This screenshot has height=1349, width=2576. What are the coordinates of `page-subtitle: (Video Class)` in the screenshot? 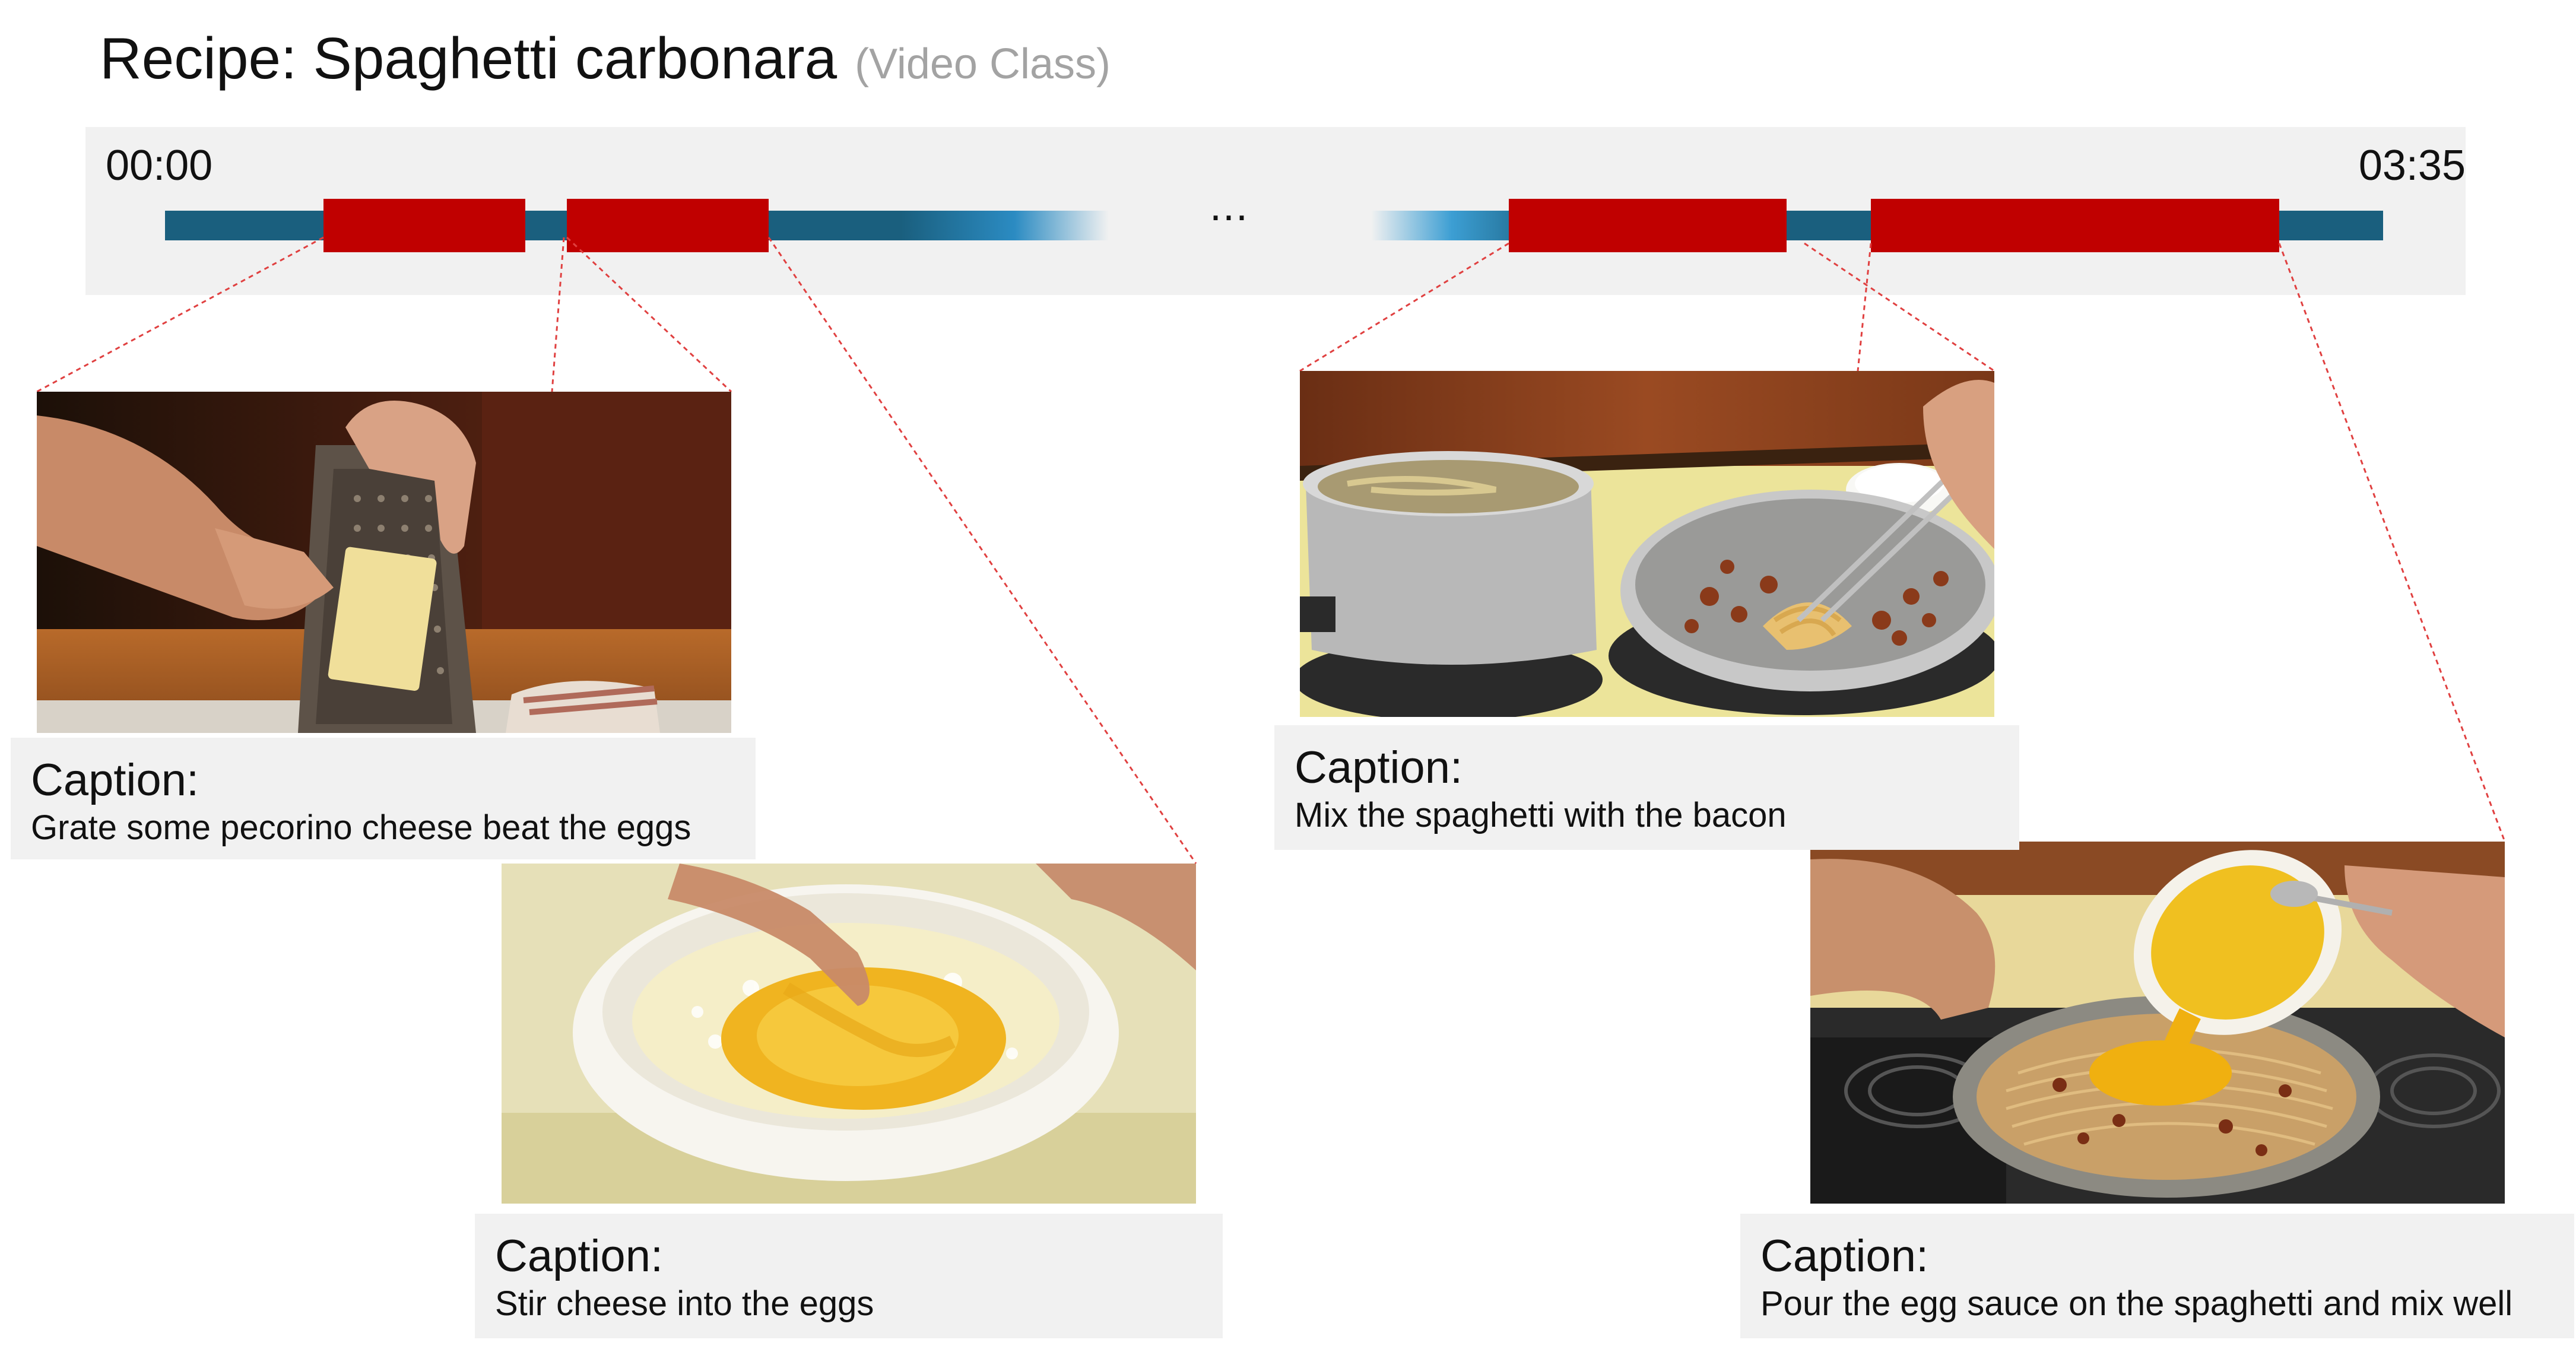 It's located at (983, 64).